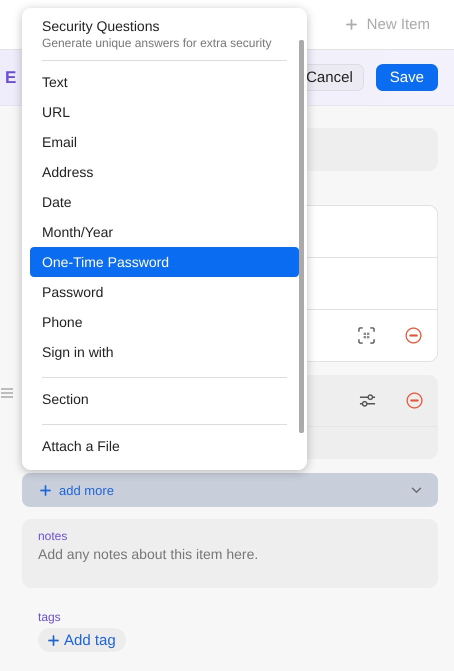 The width and height of the screenshot is (454, 671). What do you see at coordinates (416, 490) in the screenshot?
I see `chevron-down-icon` at bounding box center [416, 490].